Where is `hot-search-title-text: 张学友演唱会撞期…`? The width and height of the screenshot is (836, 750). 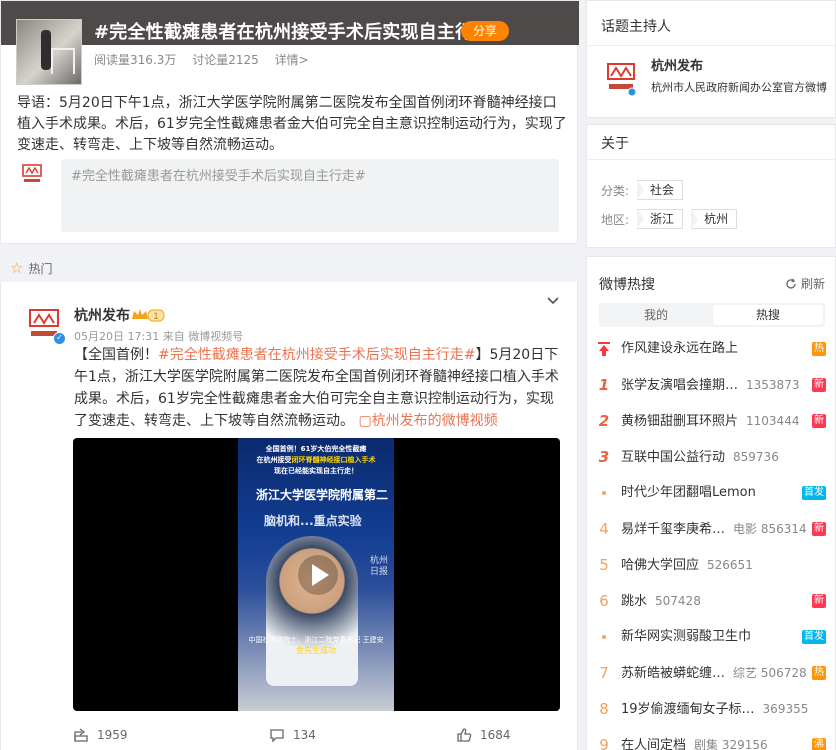 hot-search-title-text: 张学友演唱会撞期… is located at coordinates (680, 385).